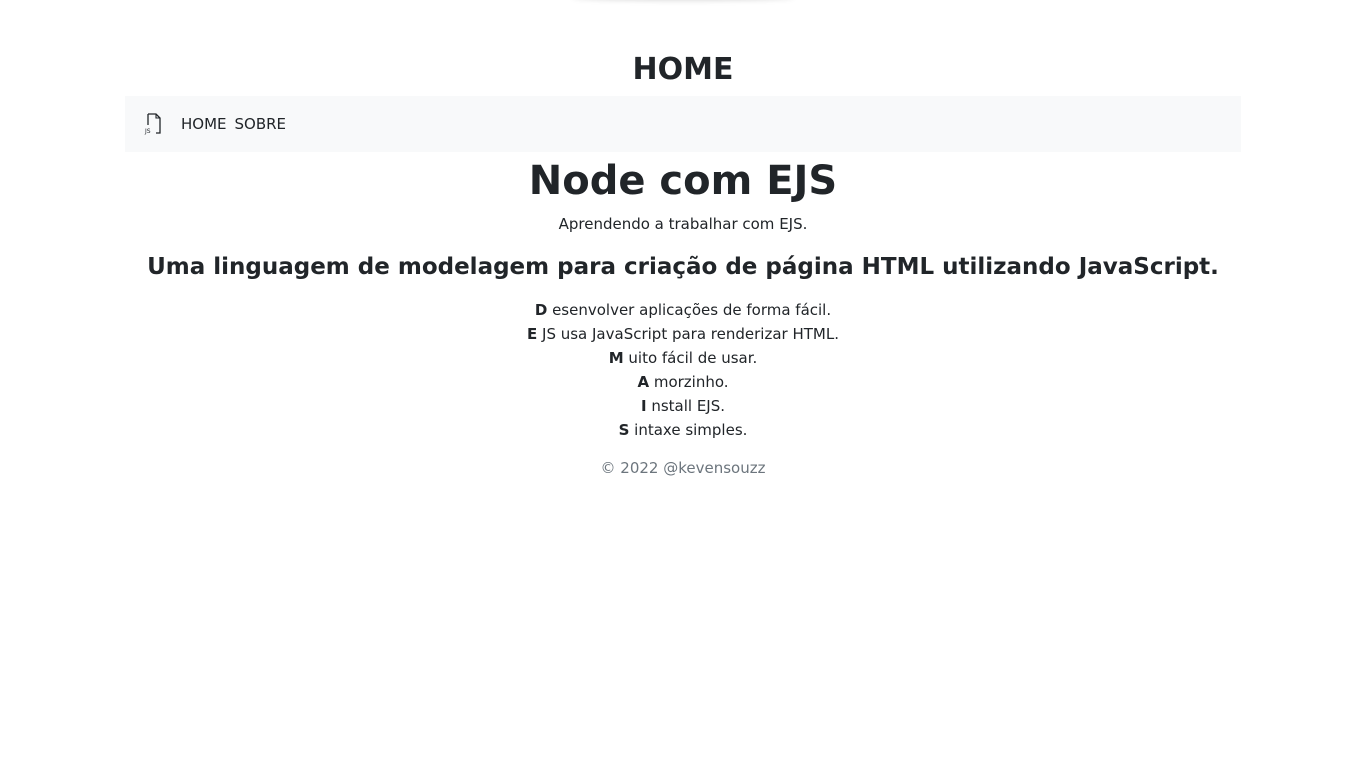 The image size is (1366, 768). What do you see at coordinates (689, 310) in the screenshot?
I see `acrostic-text: esenvolver aplicações de forma fácil.` at bounding box center [689, 310].